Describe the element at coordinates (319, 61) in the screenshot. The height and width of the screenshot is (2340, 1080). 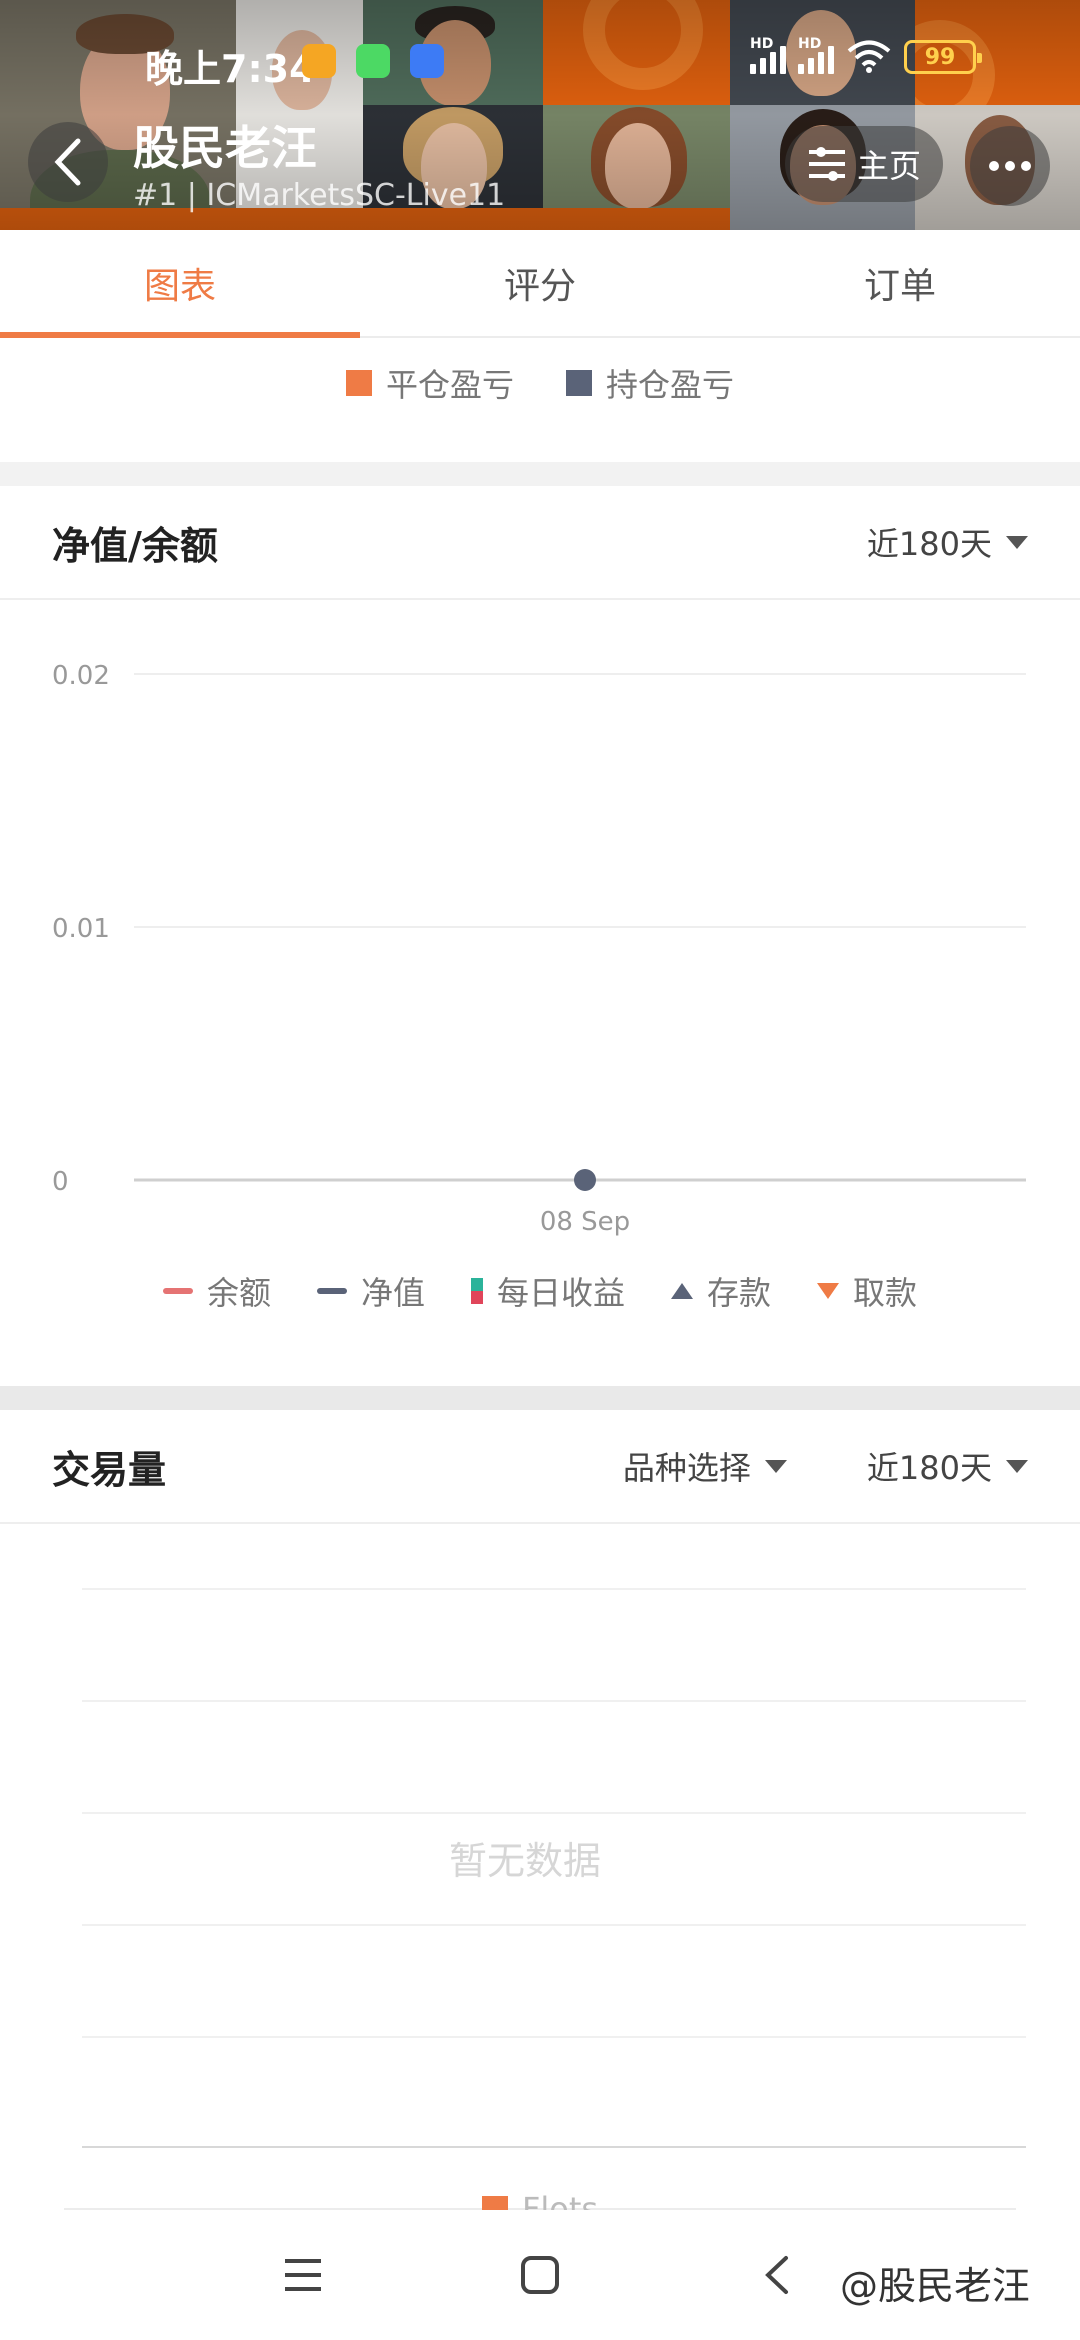
I see `message-app-icon` at that location.